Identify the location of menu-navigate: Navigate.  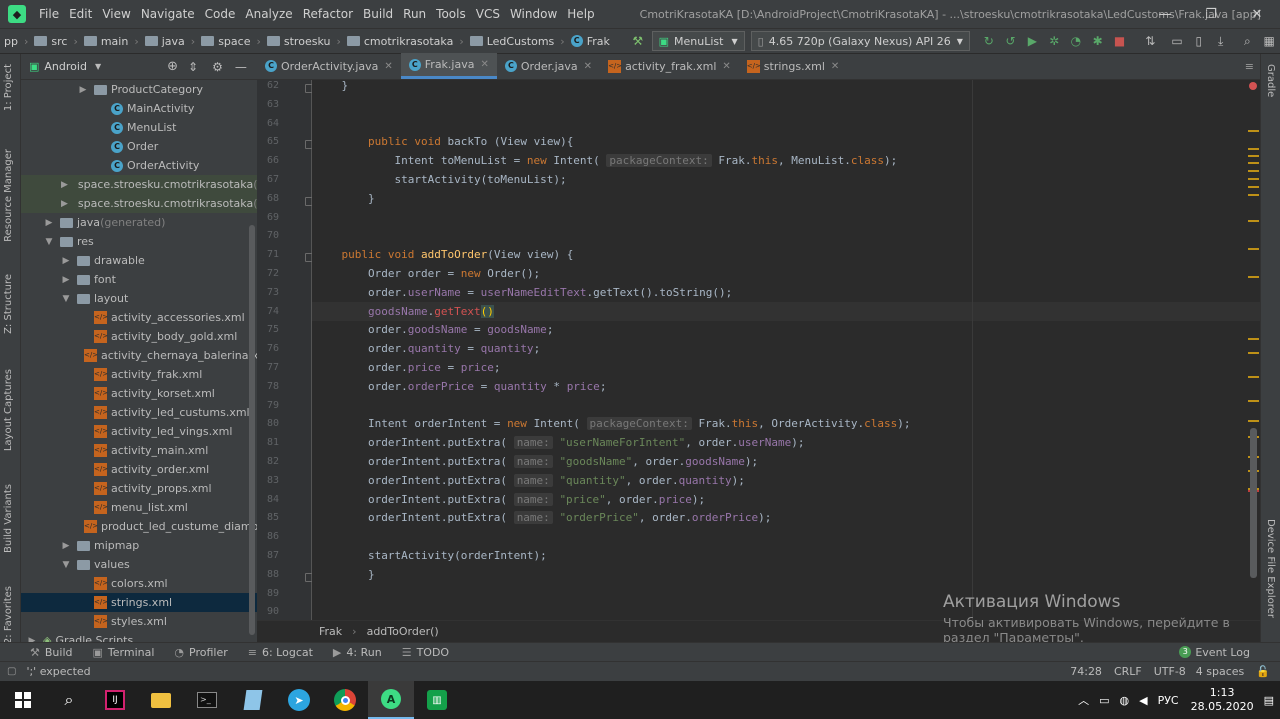
(168, 14).